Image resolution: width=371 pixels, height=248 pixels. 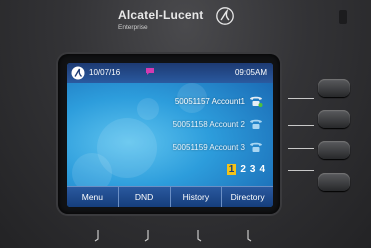 I want to click on line-label: 50051158 Account 2, so click(x=208, y=124).